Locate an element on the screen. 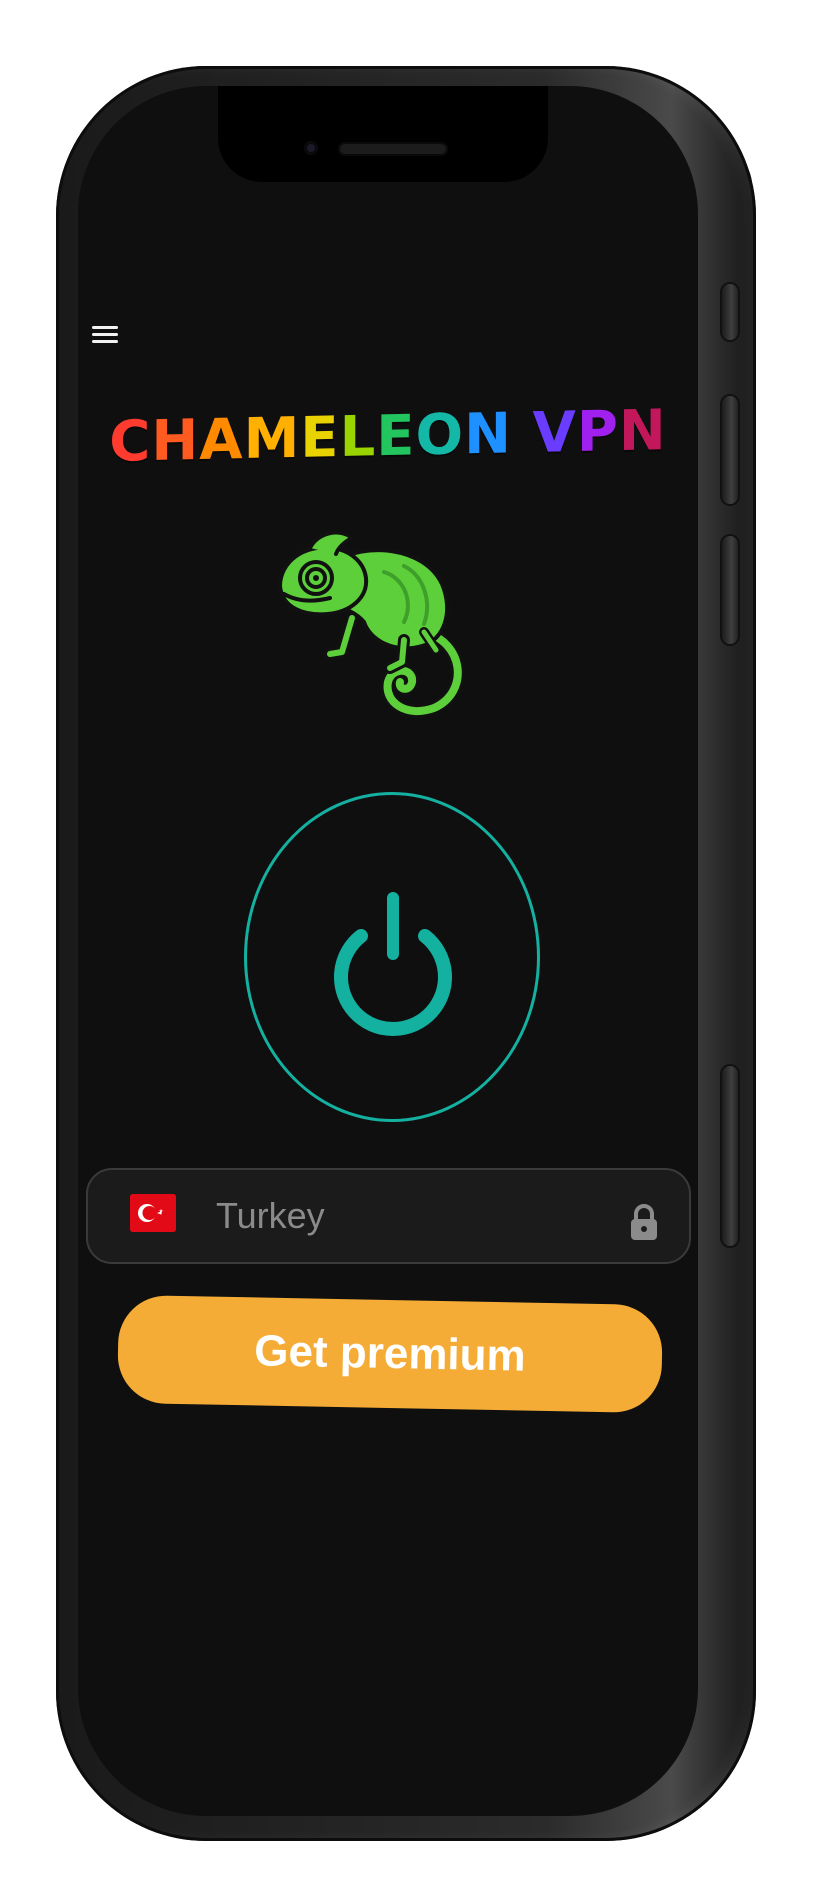 Image resolution: width=834 pixels, height=1884 pixels. lock-icon is located at coordinates (644, 1222).